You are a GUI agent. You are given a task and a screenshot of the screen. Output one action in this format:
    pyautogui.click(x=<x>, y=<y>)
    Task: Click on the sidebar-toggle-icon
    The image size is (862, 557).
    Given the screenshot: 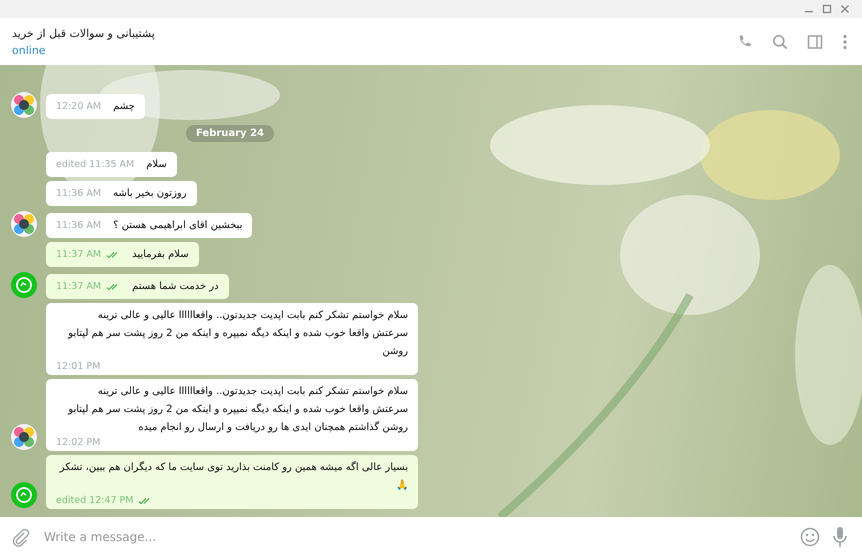 What is the action you would take?
    pyautogui.click(x=815, y=42)
    